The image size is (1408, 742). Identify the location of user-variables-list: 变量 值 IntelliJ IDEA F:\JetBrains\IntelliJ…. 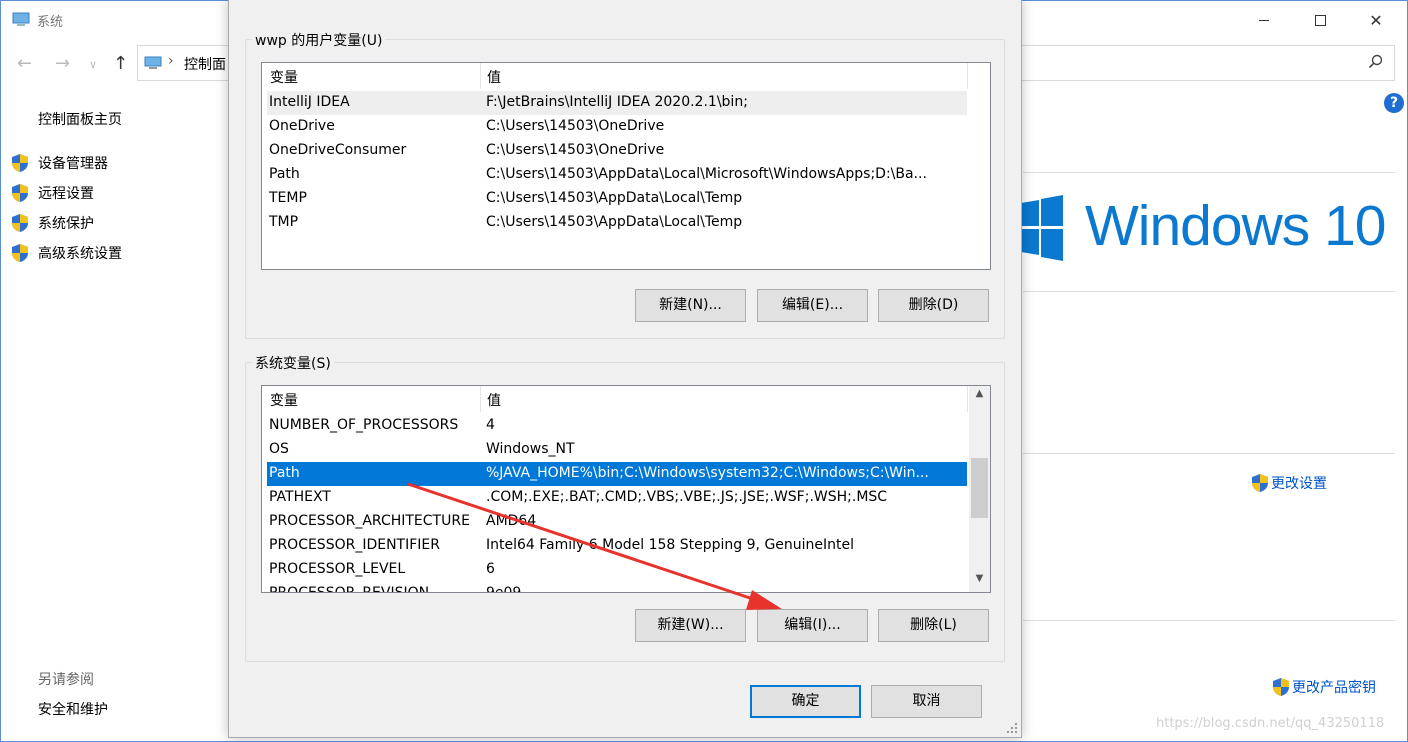
(626, 166).